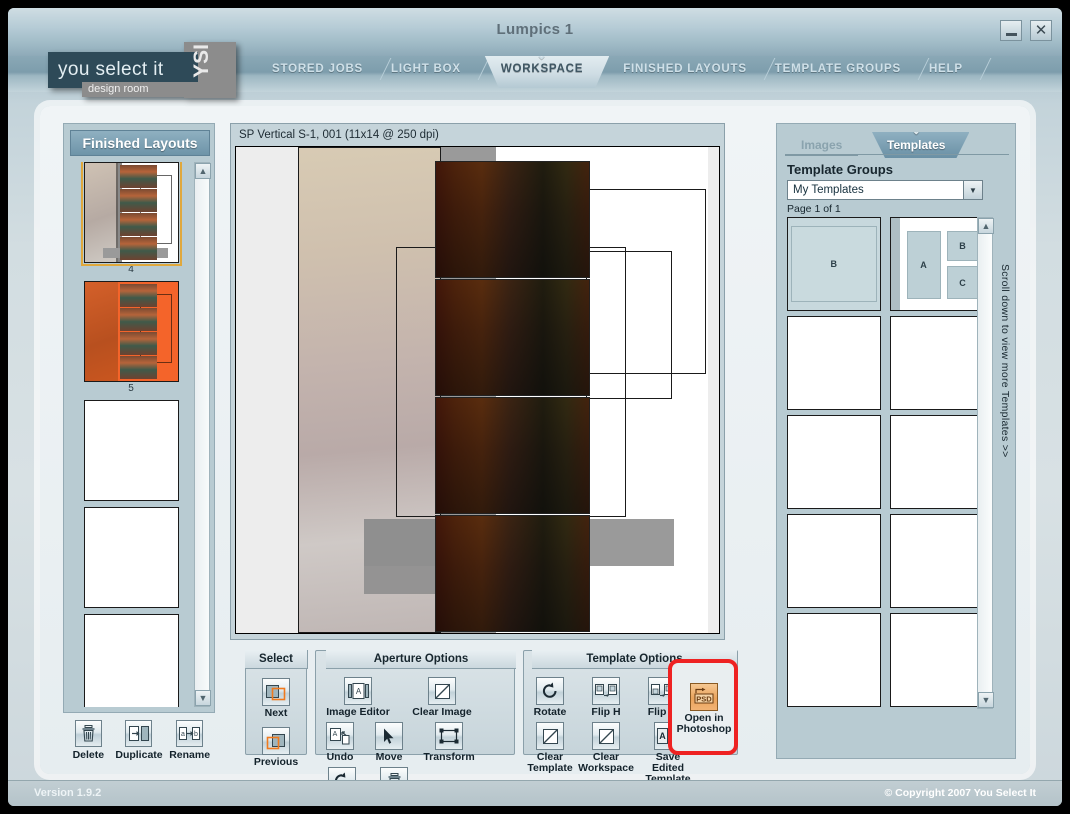 This screenshot has width=1070, height=814. Describe the element at coordinates (960, 793) in the screenshot. I see `copyright-label: © Copyright 2007 You Select It` at that location.